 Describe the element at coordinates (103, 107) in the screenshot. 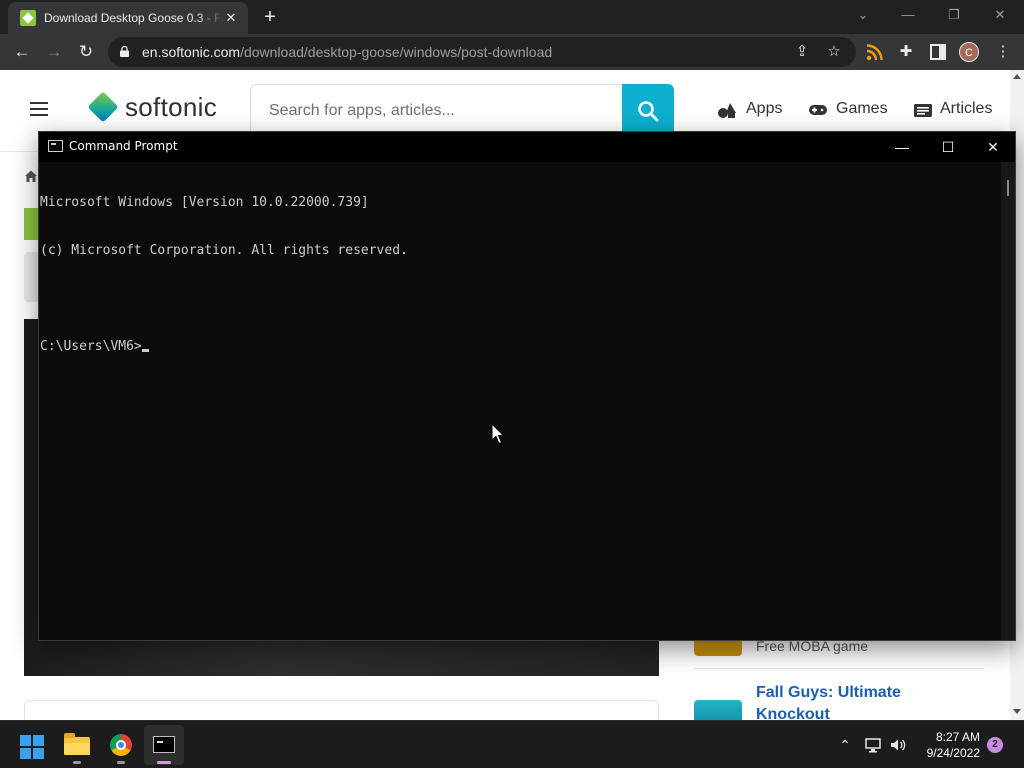

I see `softonic-logo-icon` at that location.